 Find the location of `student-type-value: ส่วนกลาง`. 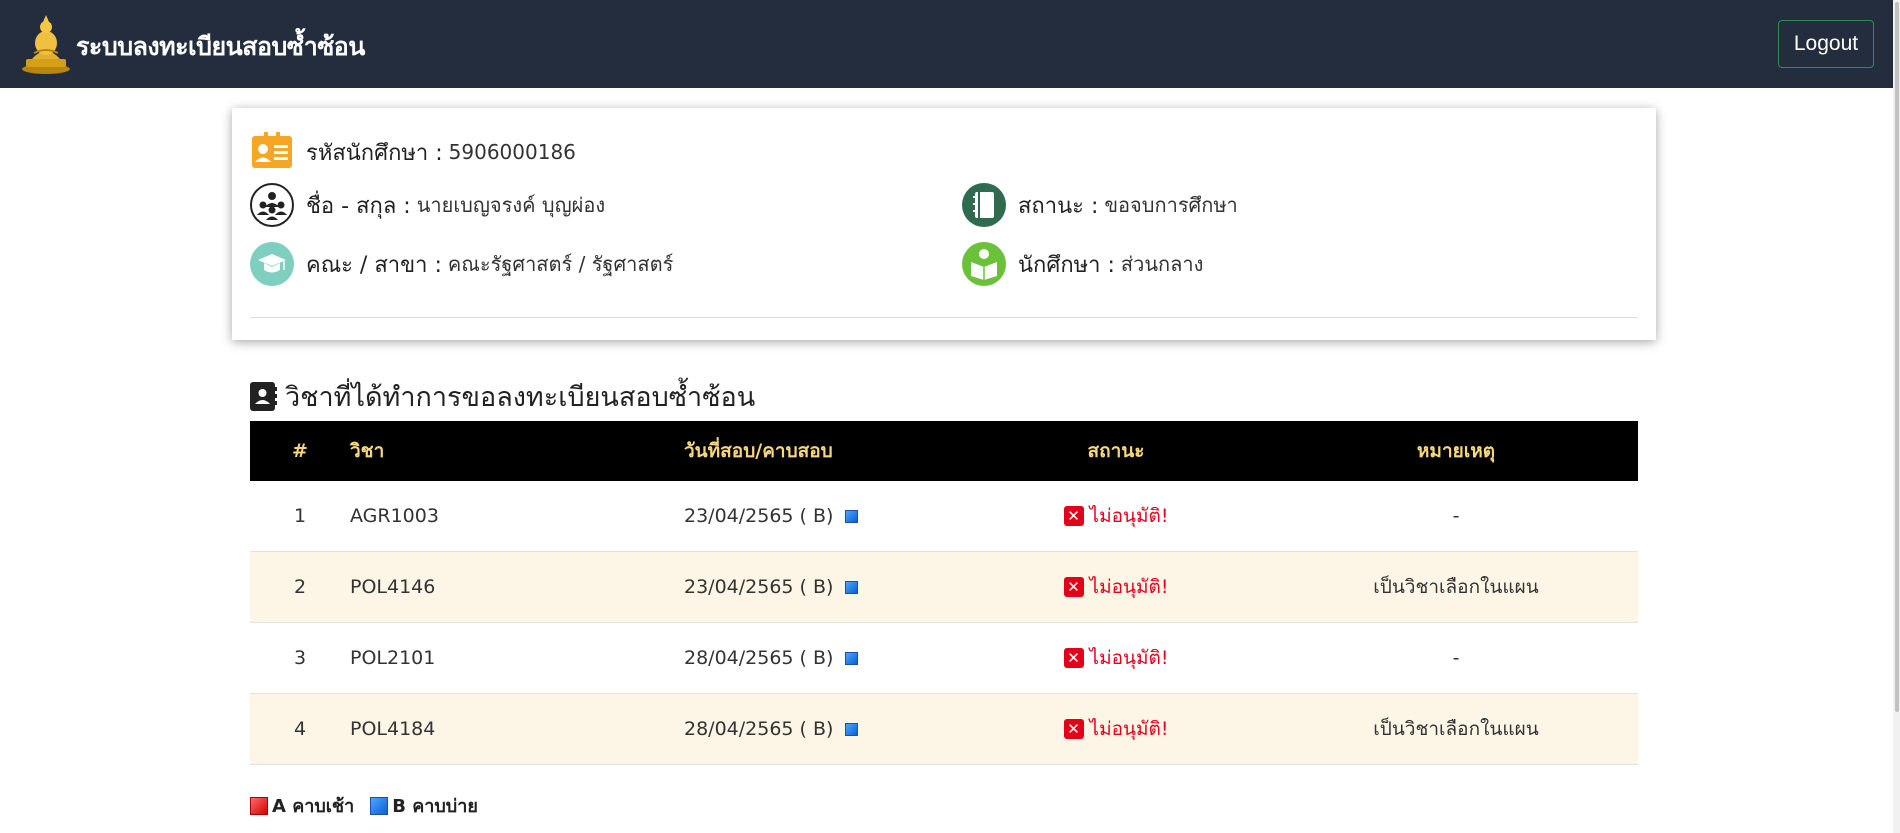

student-type-value: ส่วนกลาง is located at coordinates (1162, 264).